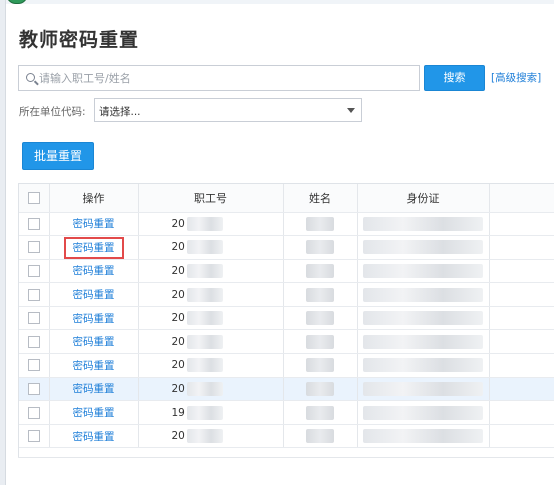 This screenshot has height=485, width=554. Describe the element at coordinates (351, 110) in the screenshot. I see `chevron-down-icon` at that location.